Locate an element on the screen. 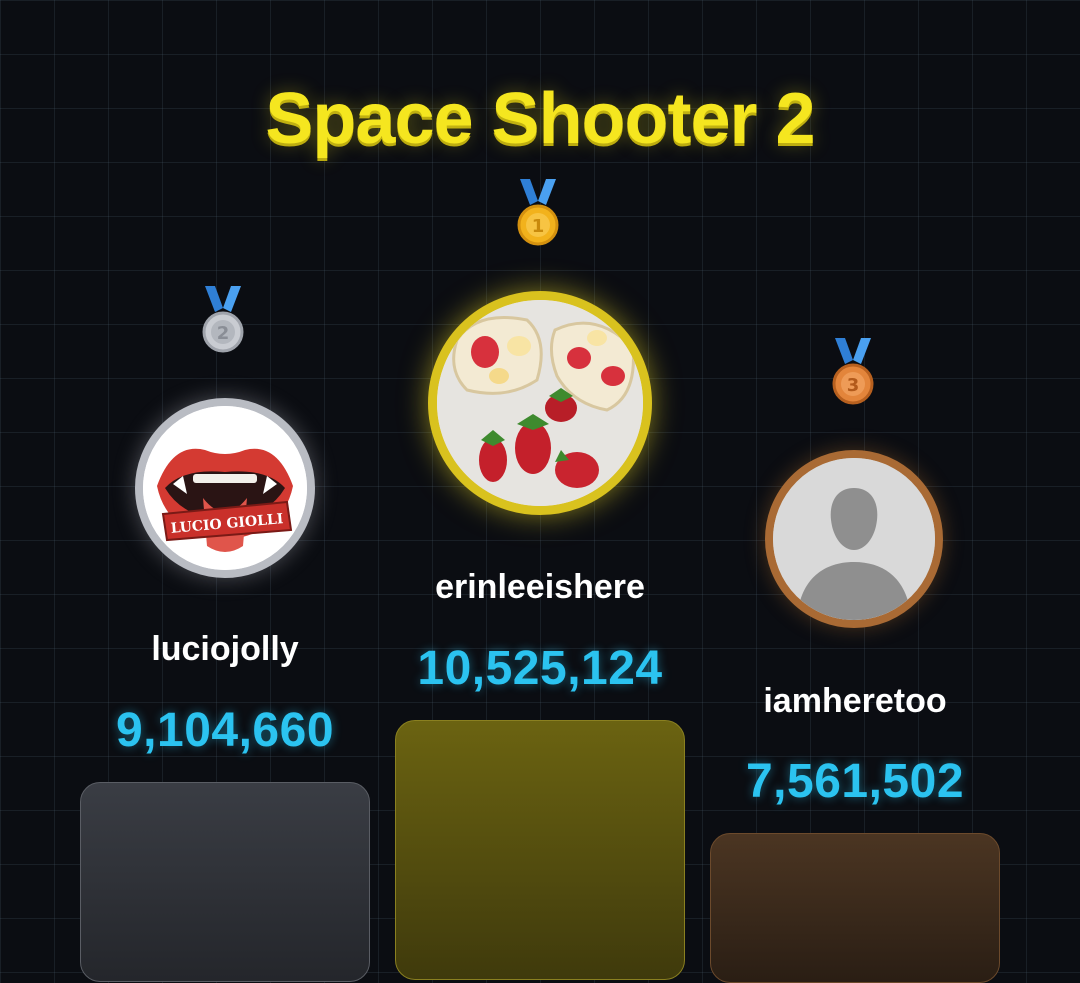 The image size is (1080, 983). default-person-icon is located at coordinates (854, 539).